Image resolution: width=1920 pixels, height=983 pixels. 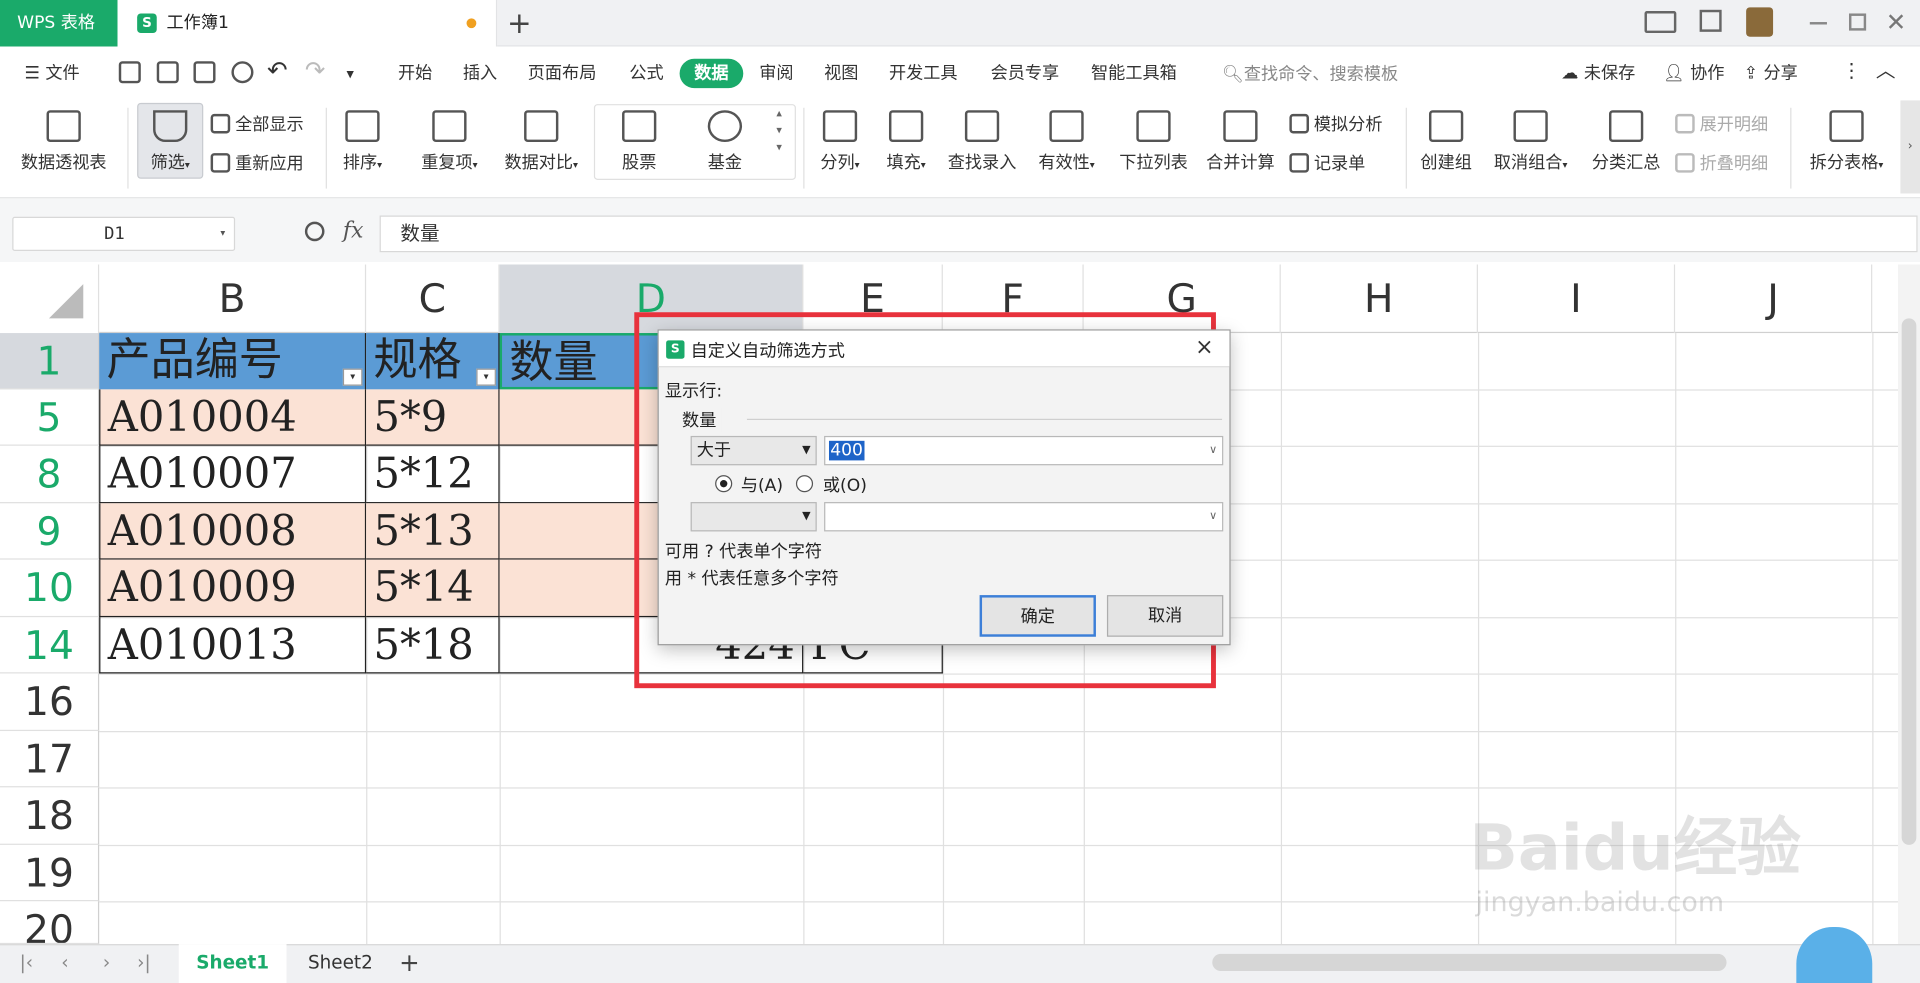 I want to click on ribbon-scroll-right-icon: ›, so click(x=1910, y=147).